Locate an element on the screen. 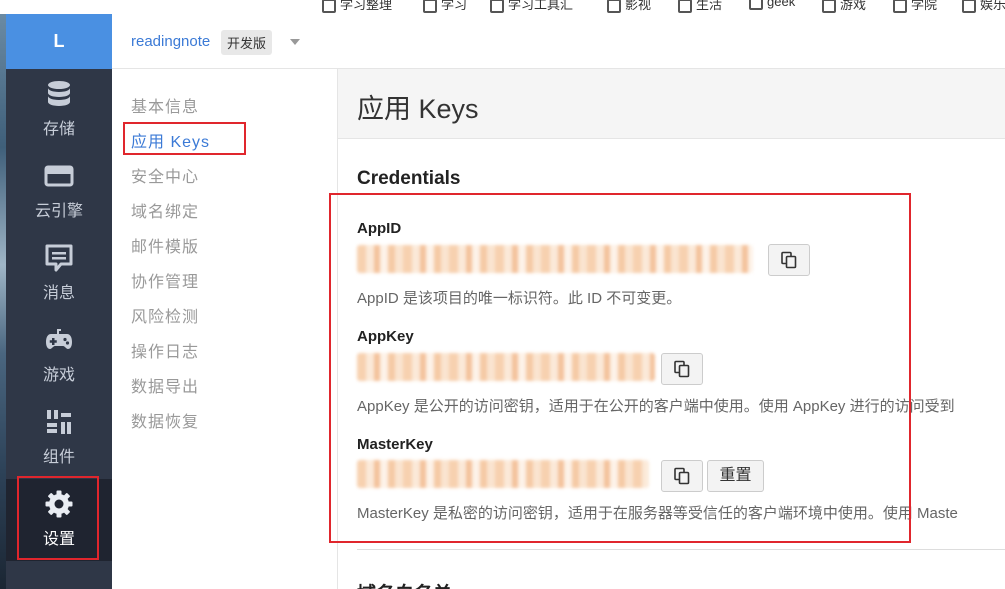 This screenshot has height=589, width=1005. subnav-item-collaboration: 协作管理 is located at coordinates (165, 280).